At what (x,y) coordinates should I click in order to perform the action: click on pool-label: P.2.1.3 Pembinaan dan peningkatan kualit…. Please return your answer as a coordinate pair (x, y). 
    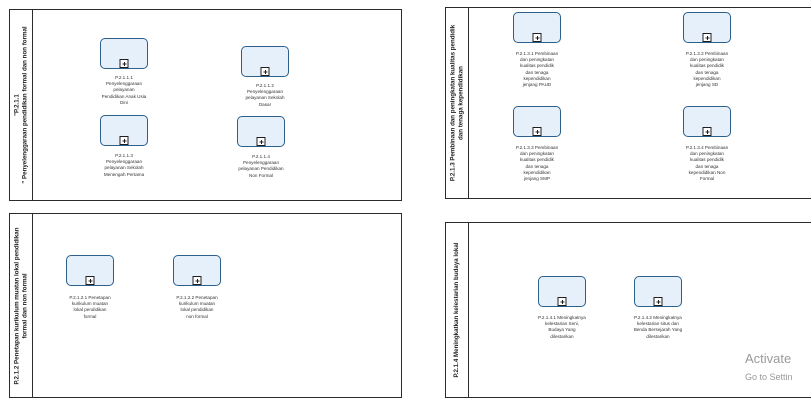
    Looking at the image, I should click on (457, 103).